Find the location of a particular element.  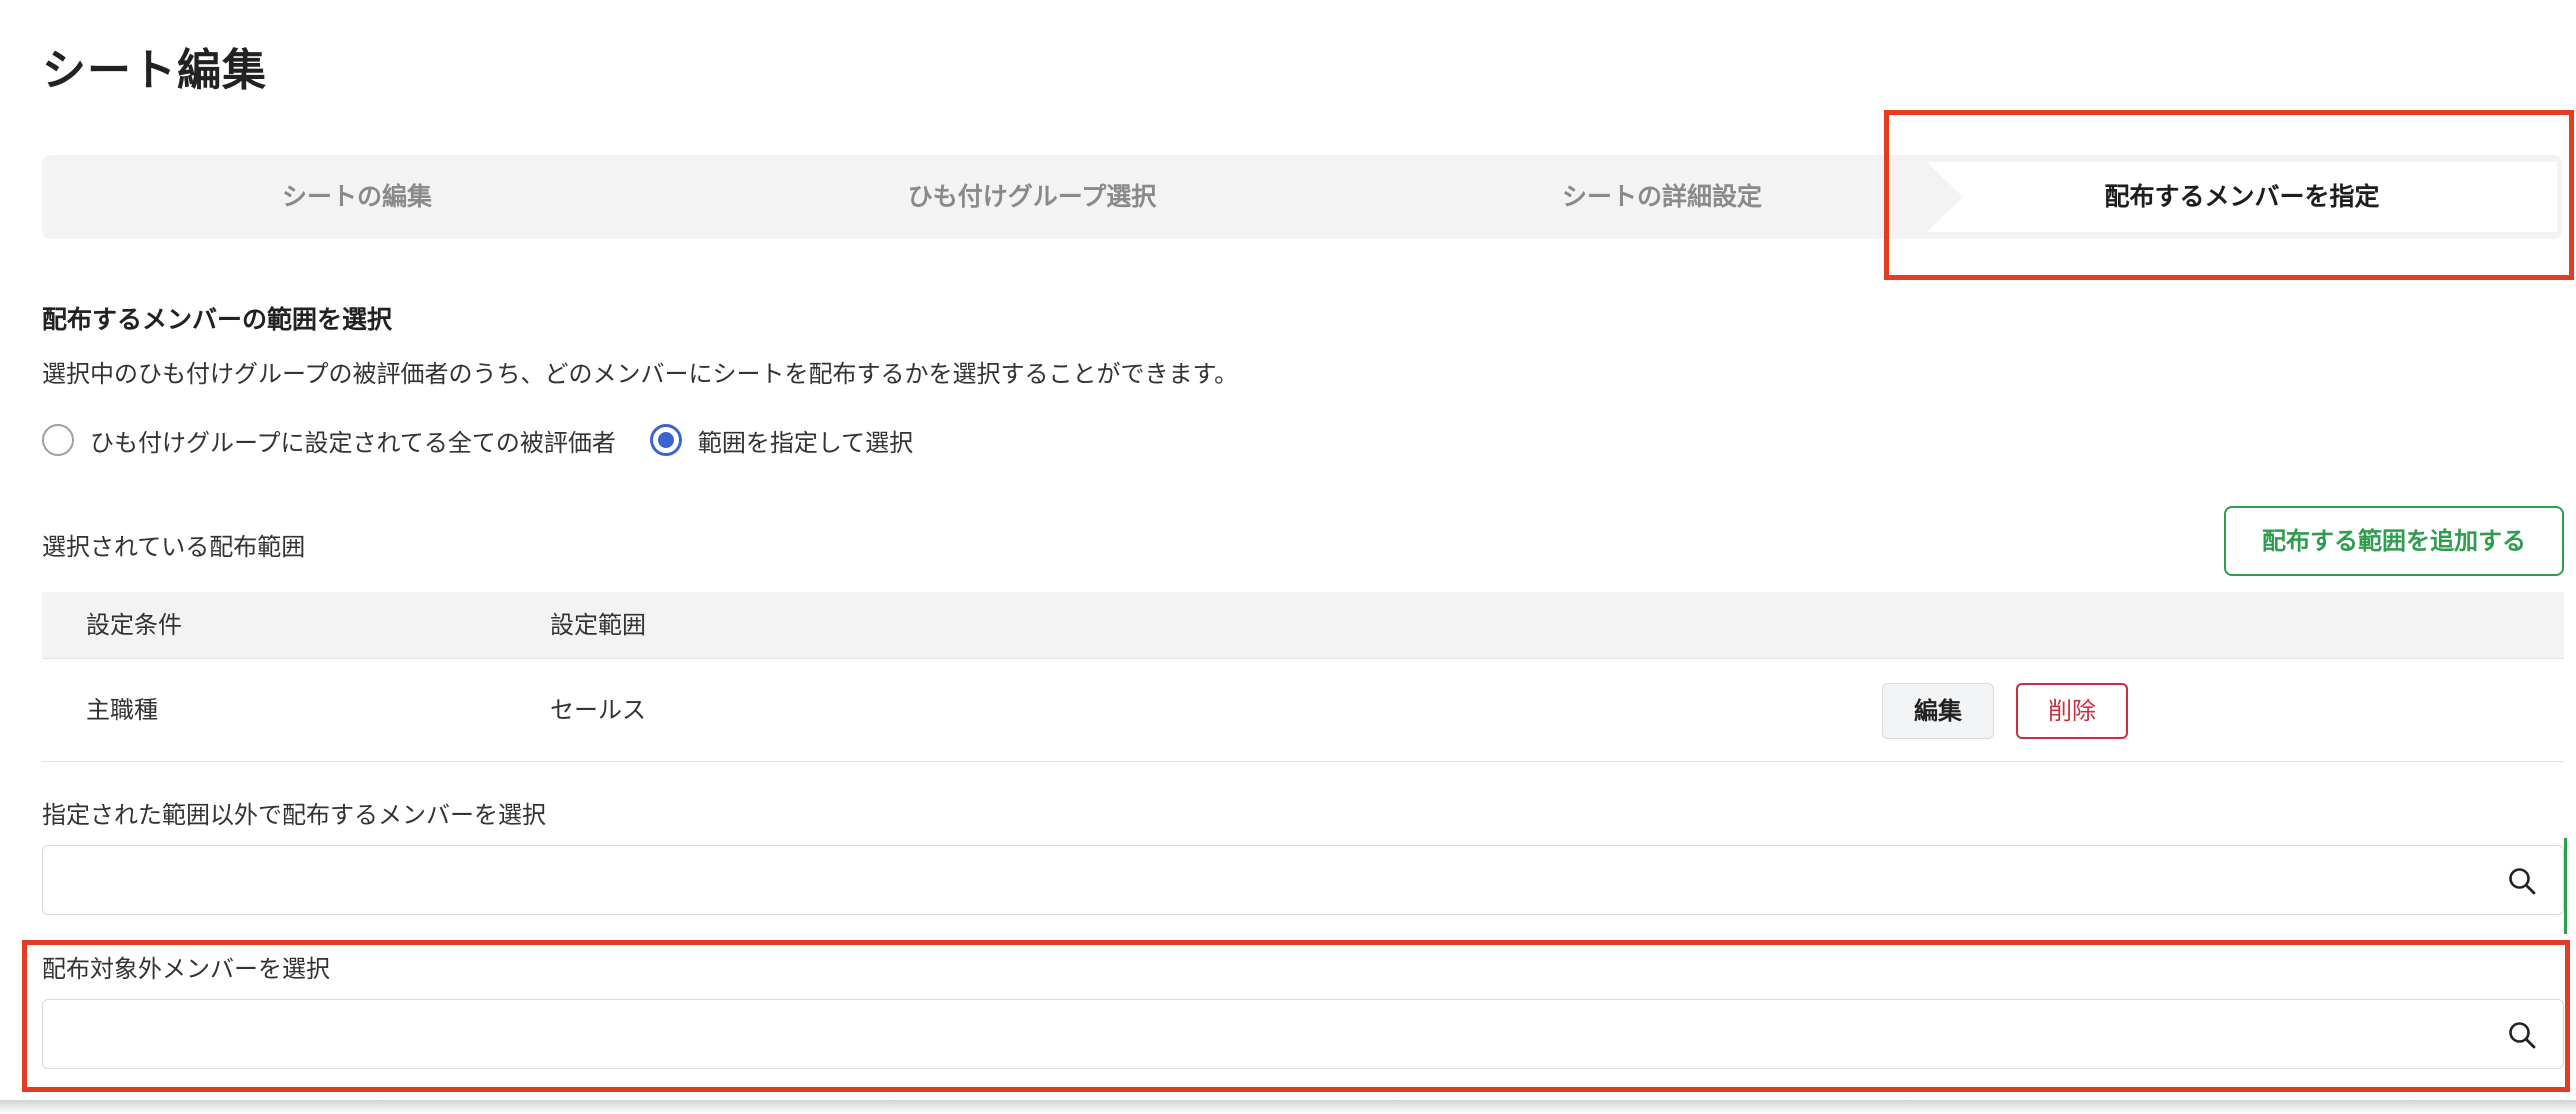

column-header-condition: 設定条件 is located at coordinates (134, 625).